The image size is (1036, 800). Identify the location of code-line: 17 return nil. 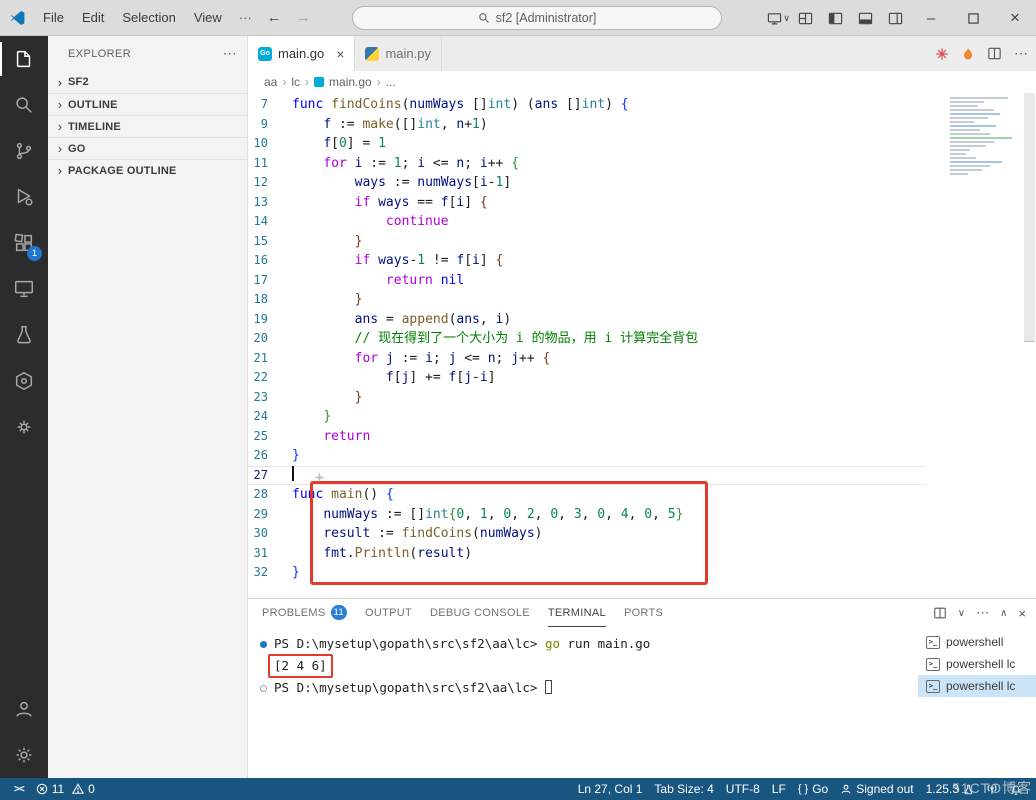
(587, 281).